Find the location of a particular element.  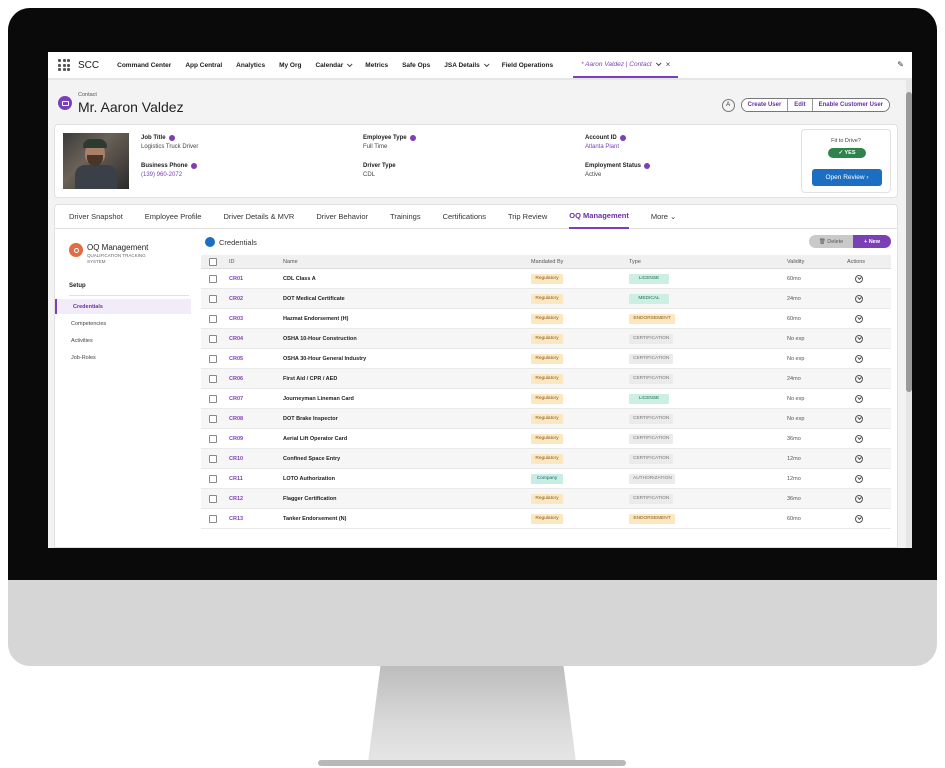

edit-nav-icon: ✎ is located at coordinates (900, 64).